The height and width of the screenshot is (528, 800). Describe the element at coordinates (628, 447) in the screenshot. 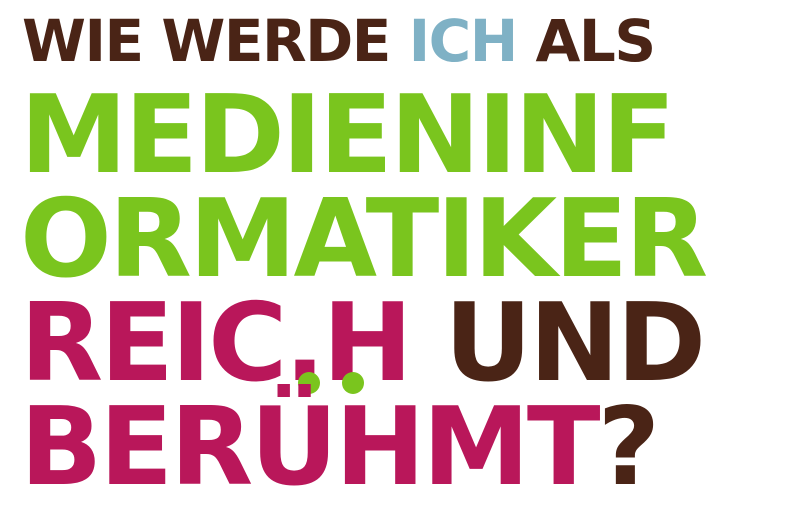

I see `text-question-mark: ?` at that location.